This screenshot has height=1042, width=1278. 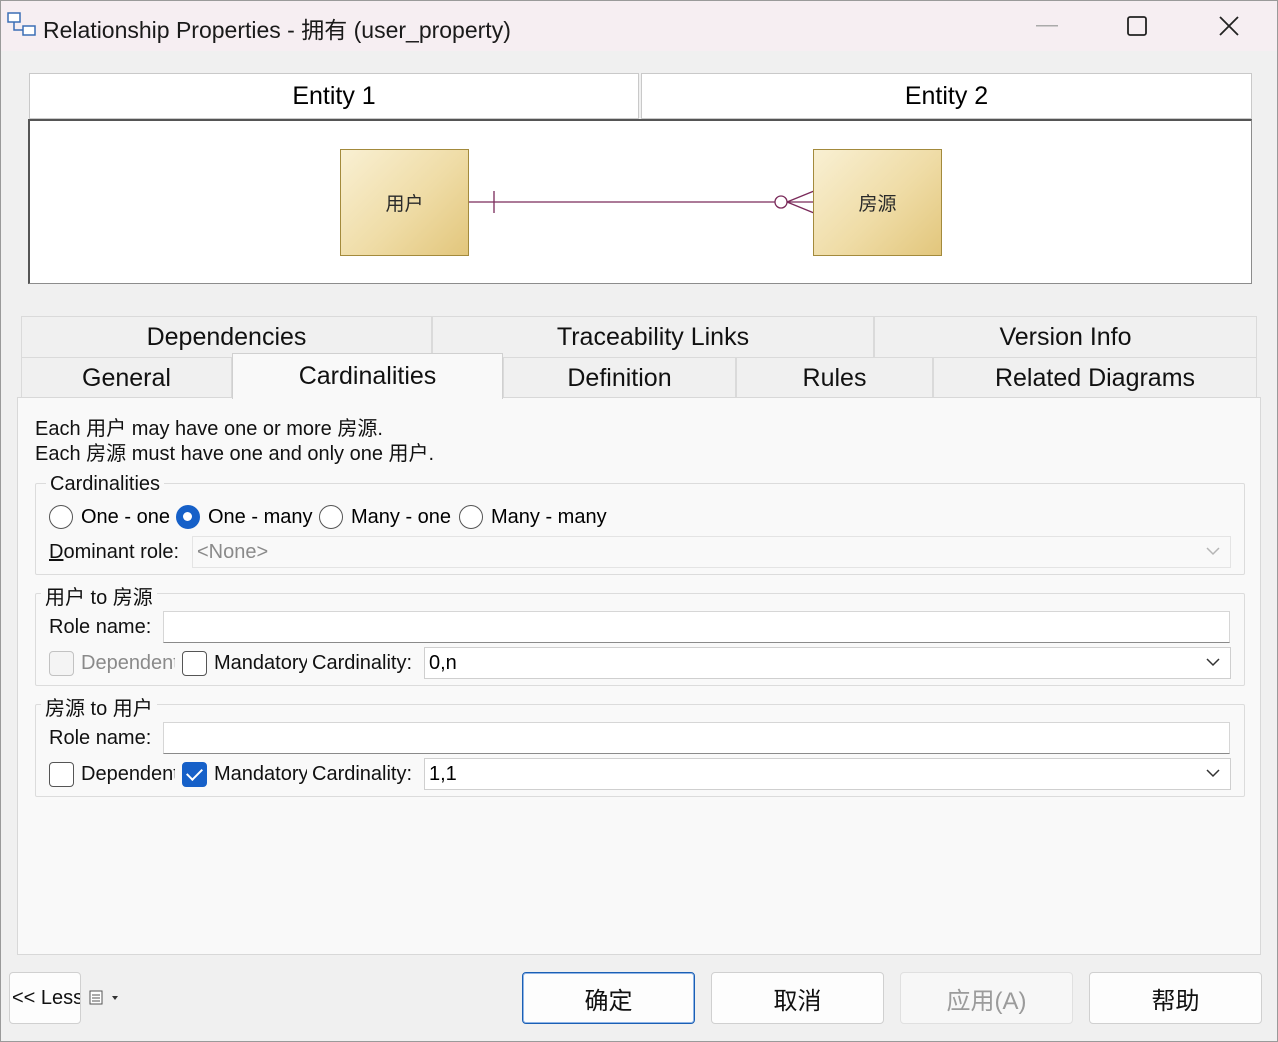 I want to click on entity-1-box: 用户, so click(x=404, y=202).